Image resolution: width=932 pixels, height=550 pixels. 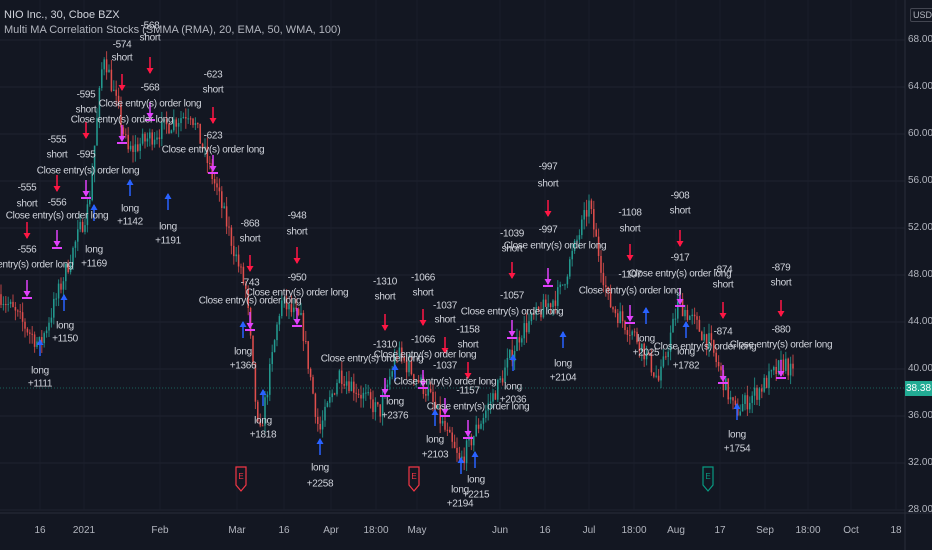 I want to click on profit-label: -997, so click(x=548, y=167).